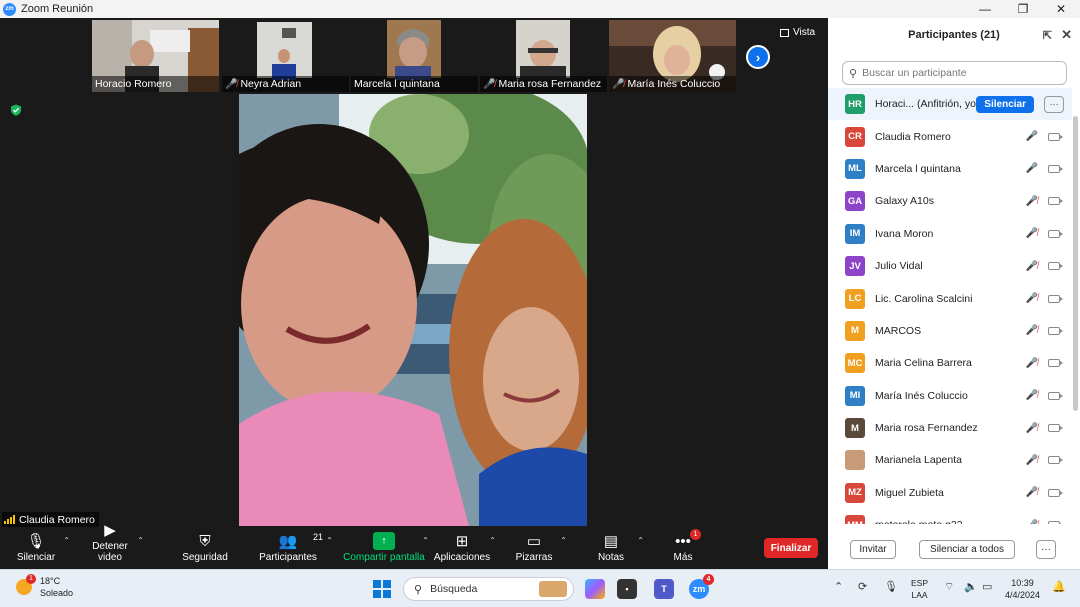 This screenshot has height=607, width=1080. I want to click on participant-row: M MARCOS 🎤̸, so click(950, 331).